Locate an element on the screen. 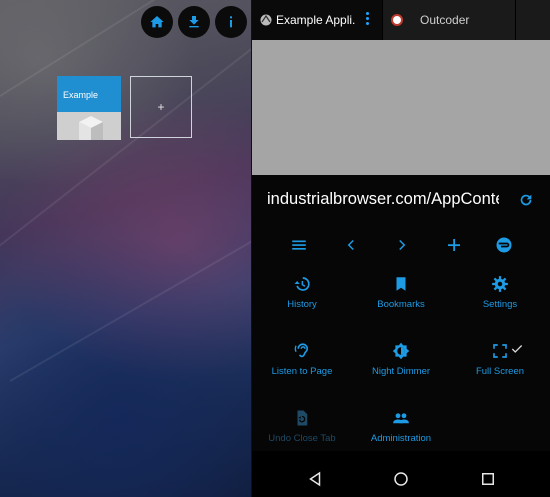  logo-icon is located at coordinates (504, 245).